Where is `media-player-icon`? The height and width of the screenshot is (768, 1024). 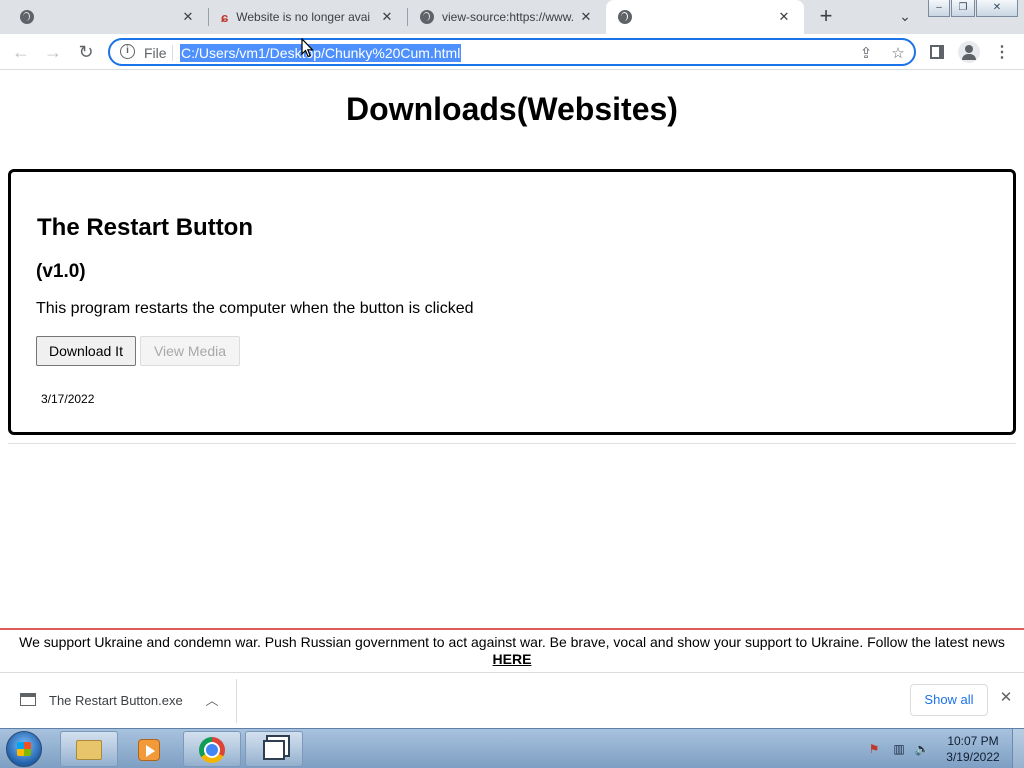
media-player-icon is located at coordinates (149, 750).